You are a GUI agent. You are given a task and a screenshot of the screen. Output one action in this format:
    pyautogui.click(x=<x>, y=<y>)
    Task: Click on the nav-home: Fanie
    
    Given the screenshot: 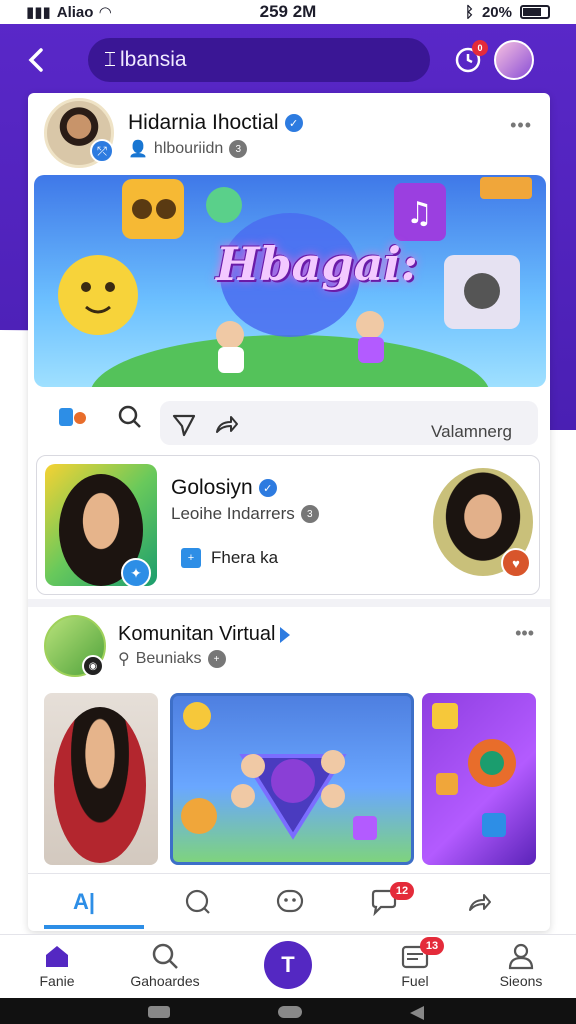 What is the action you would take?
    pyautogui.click(x=57, y=969)
    